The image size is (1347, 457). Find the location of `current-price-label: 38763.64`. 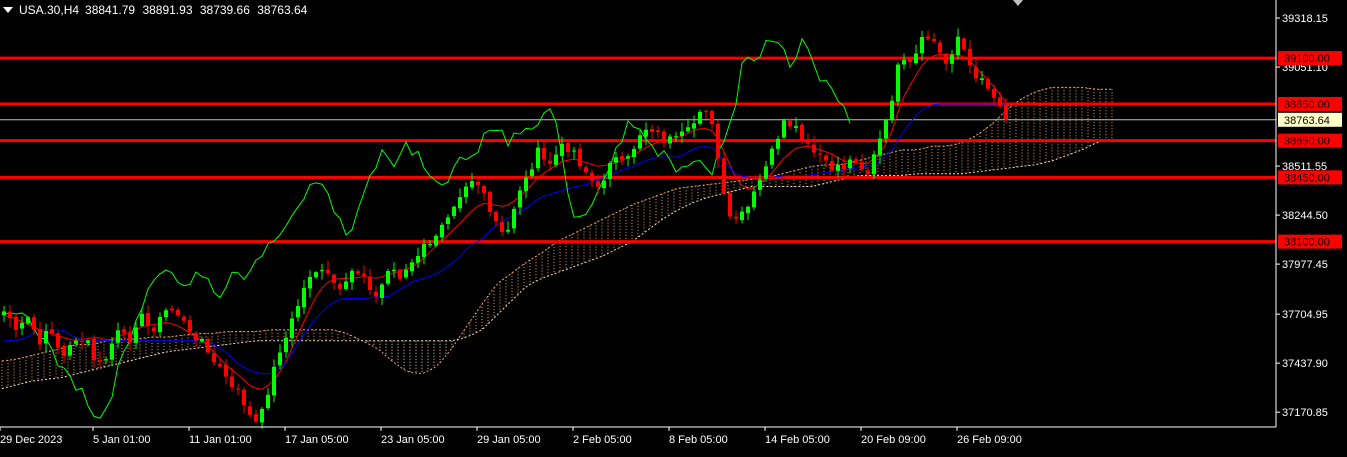

current-price-label: 38763.64 is located at coordinates (1307, 121).